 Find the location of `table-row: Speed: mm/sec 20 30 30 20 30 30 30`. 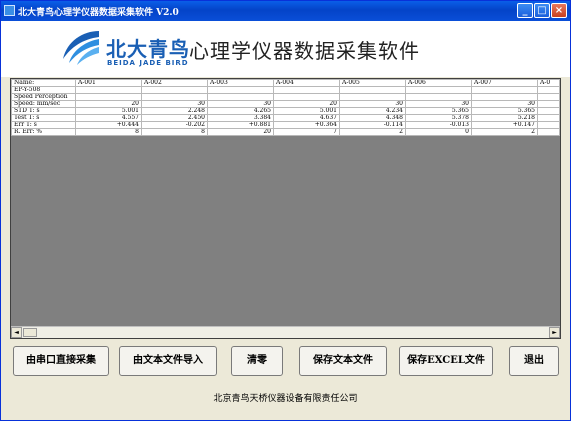

table-row: Speed: mm/sec 20 30 30 20 30 30 30 is located at coordinates (285, 104).